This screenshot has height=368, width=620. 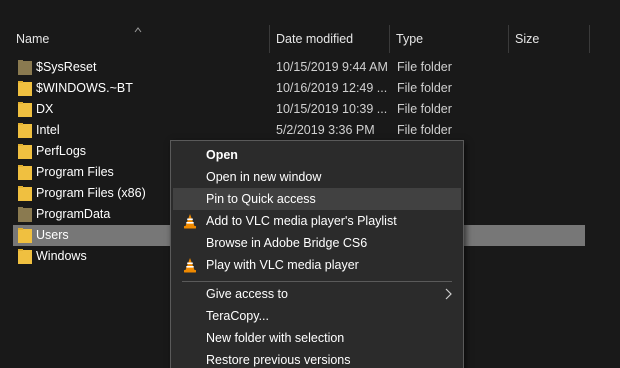 I want to click on list-item: Intel 5/2/2019 3:36 PM File folder, so click(x=299, y=130).